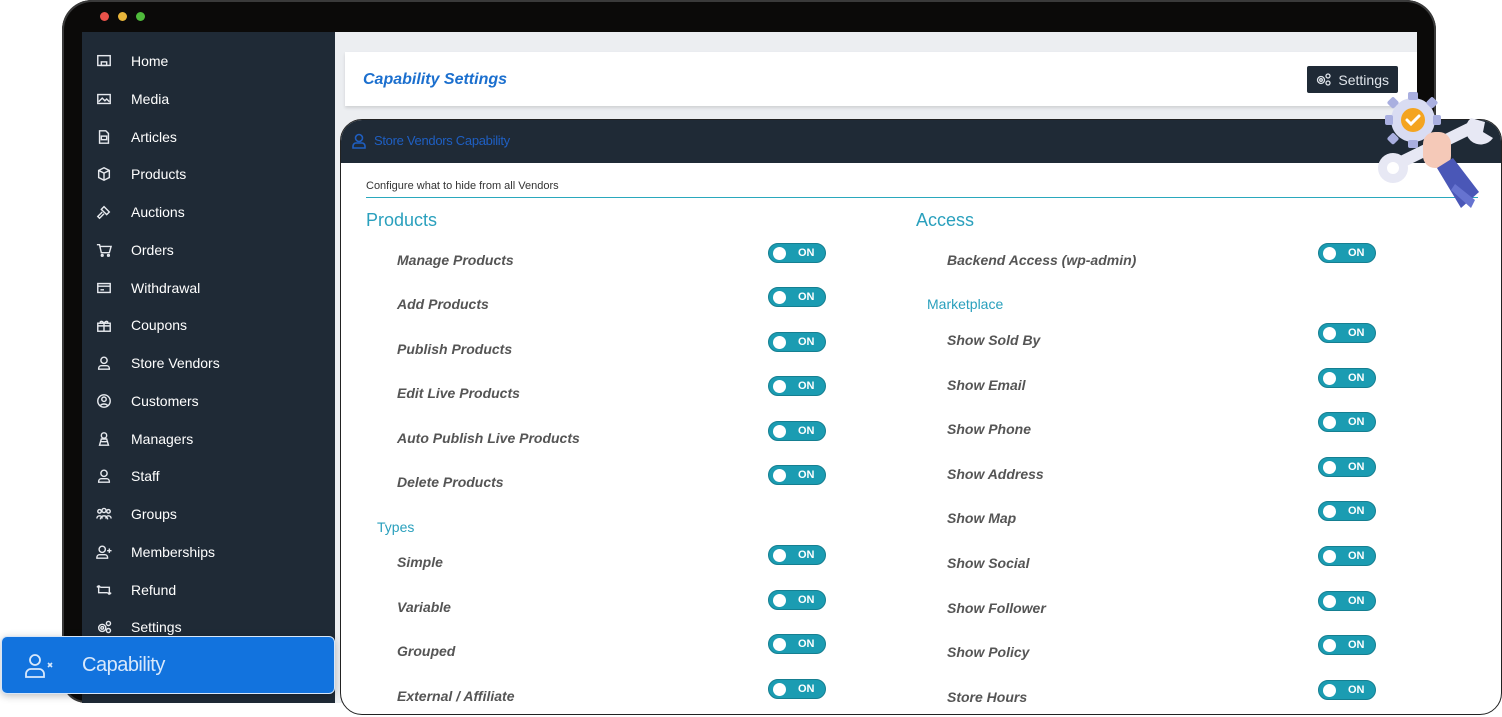 The width and height of the screenshot is (1502, 717). Describe the element at coordinates (208, 288) in the screenshot. I see `sidebar-item-withdrawal: Withdrawal` at that location.